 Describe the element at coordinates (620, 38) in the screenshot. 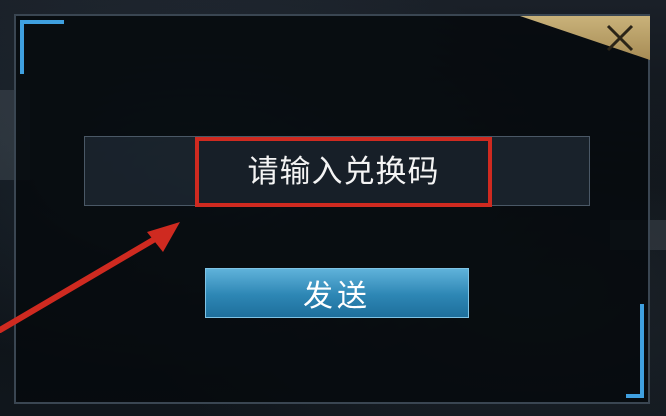

I see `close-icon` at that location.